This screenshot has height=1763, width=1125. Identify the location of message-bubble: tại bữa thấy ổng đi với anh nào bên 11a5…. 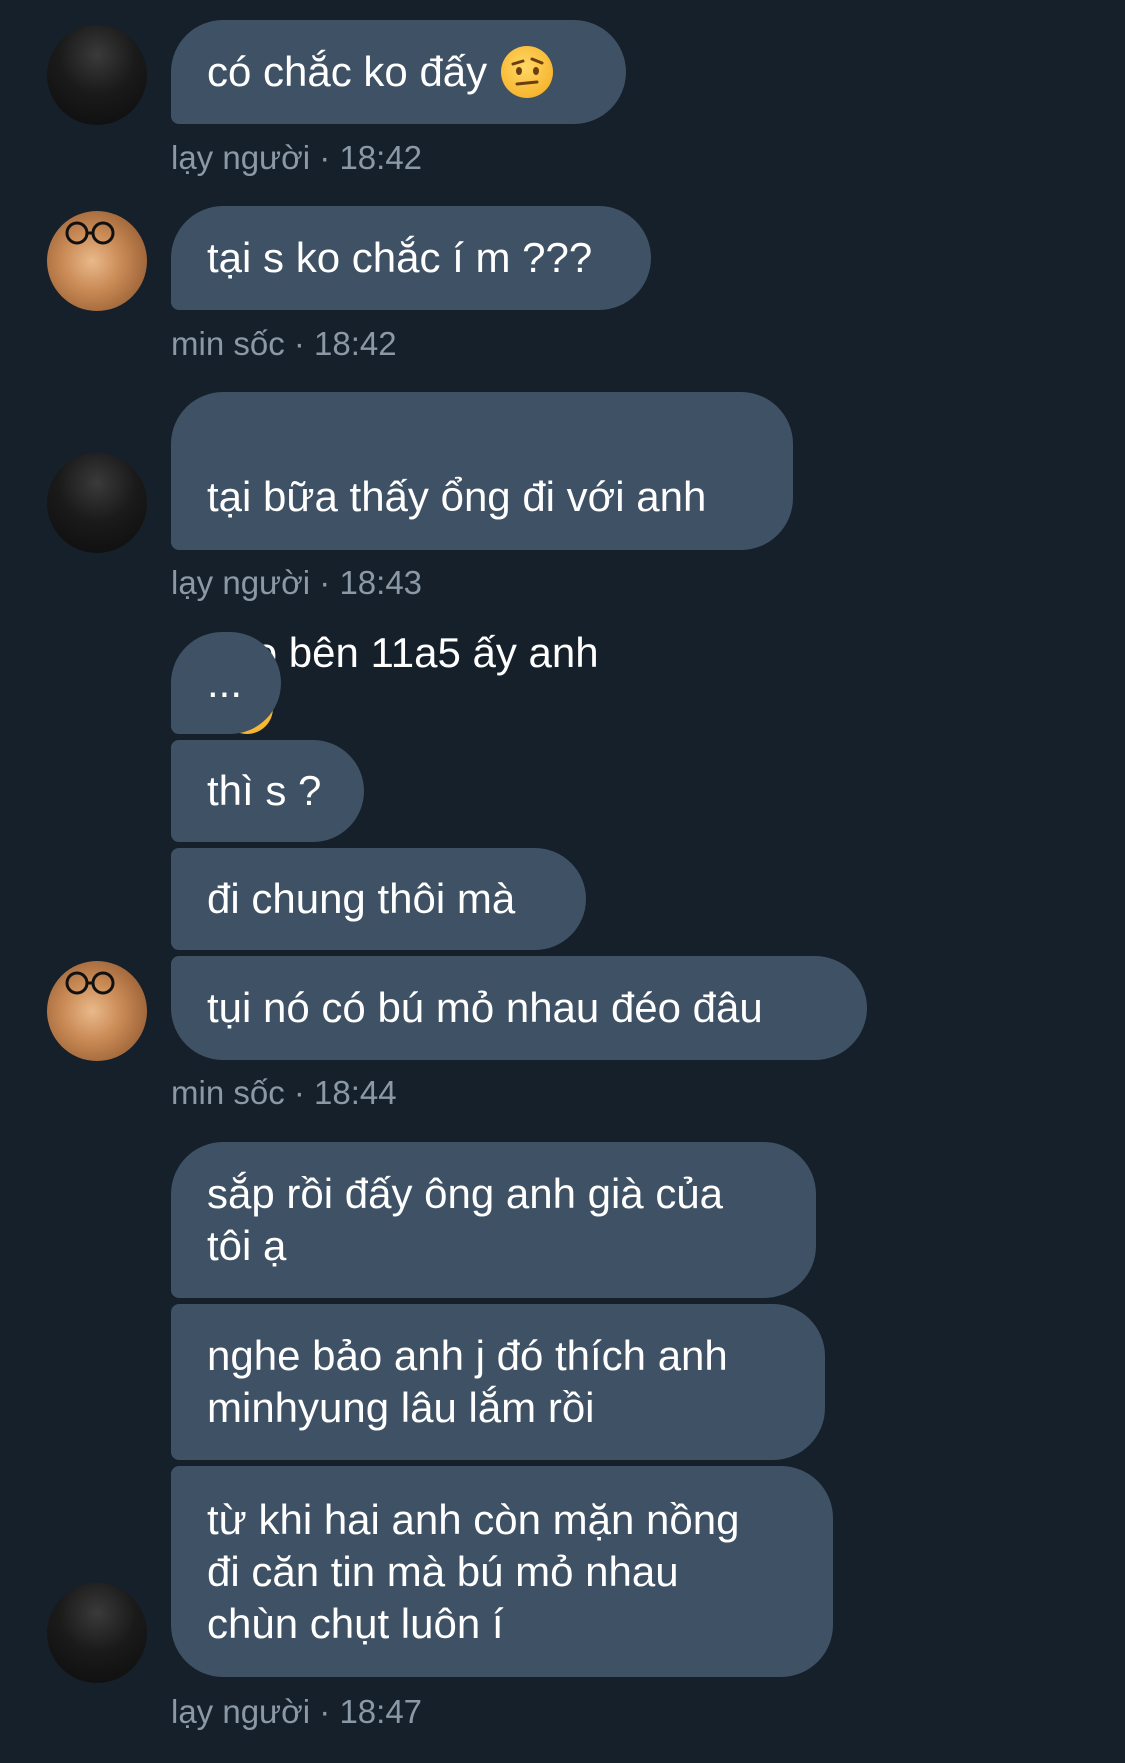
(482, 563).